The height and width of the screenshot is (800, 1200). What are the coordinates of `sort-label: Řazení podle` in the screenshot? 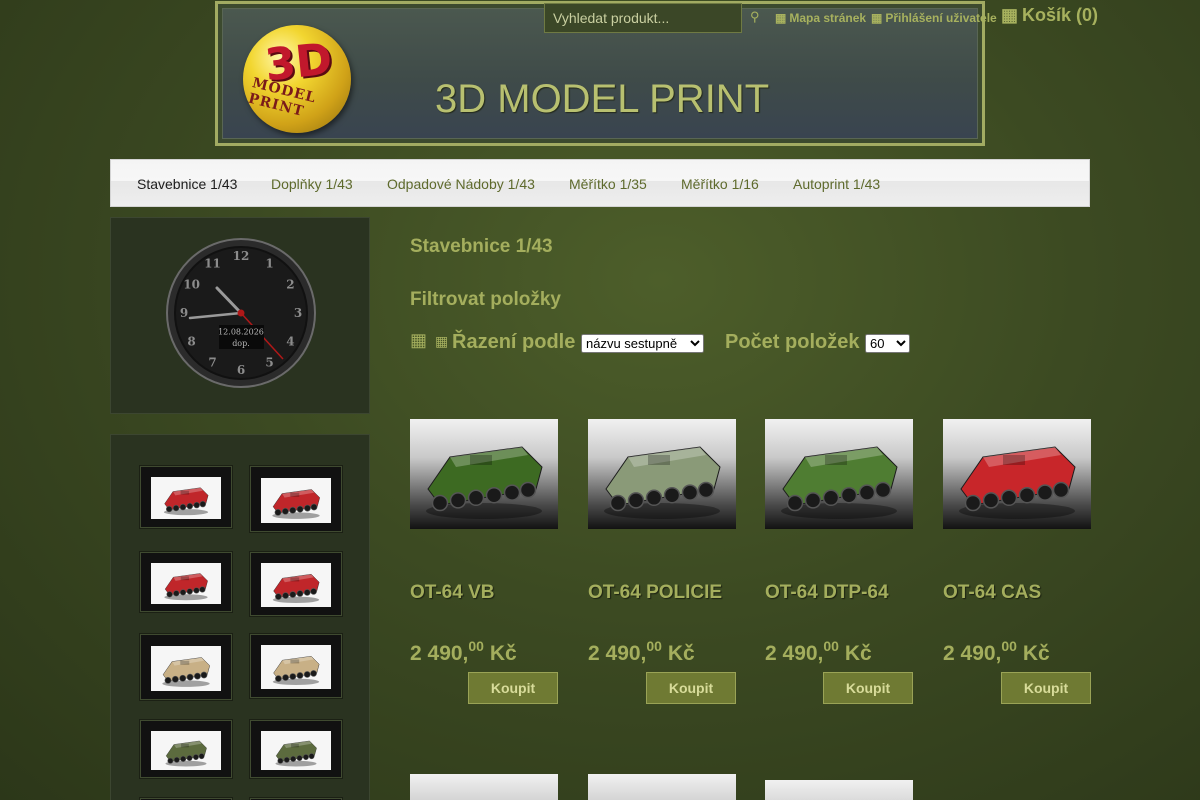 It's located at (514, 342).